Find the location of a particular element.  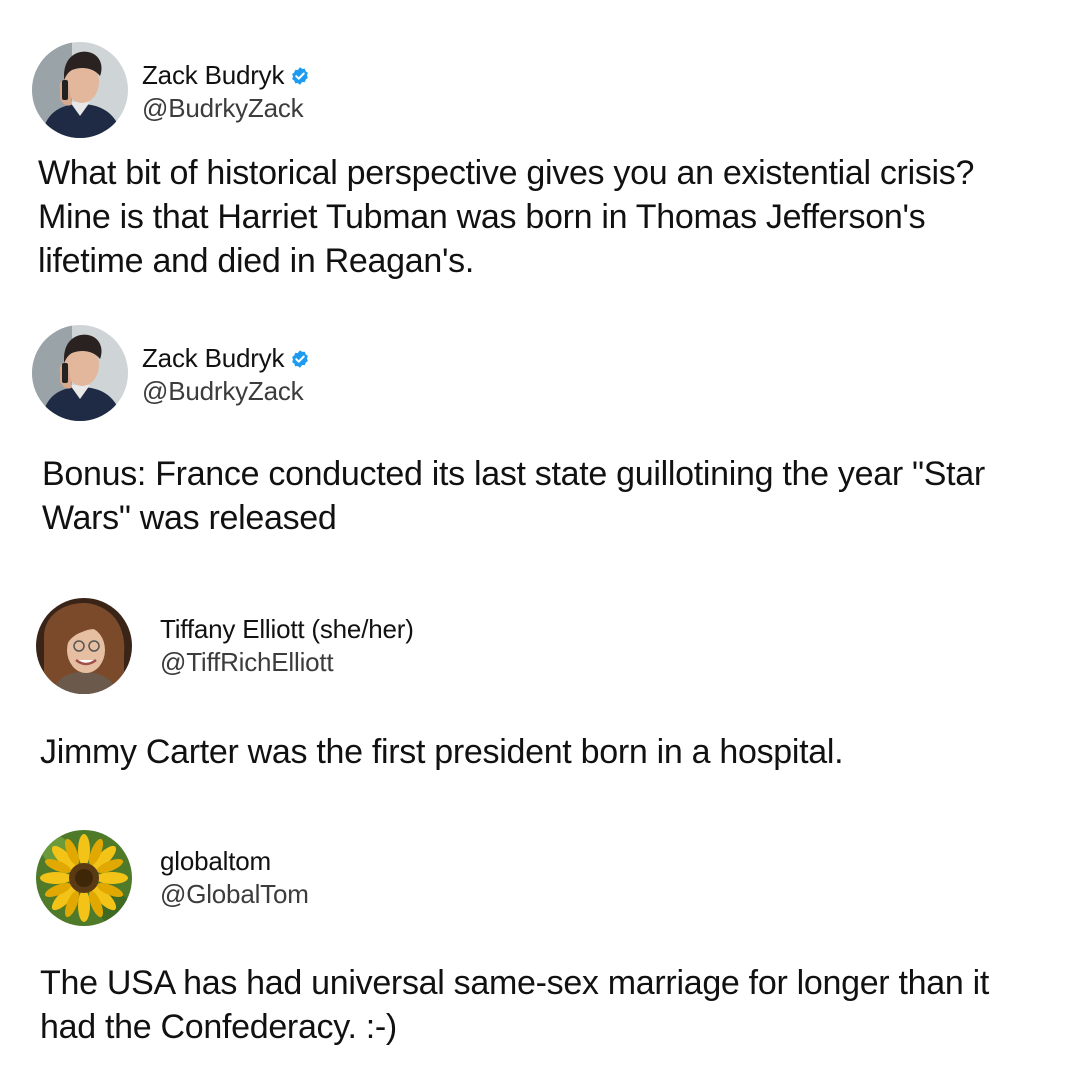

display-name: globaltom is located at coordinates (215, 861).